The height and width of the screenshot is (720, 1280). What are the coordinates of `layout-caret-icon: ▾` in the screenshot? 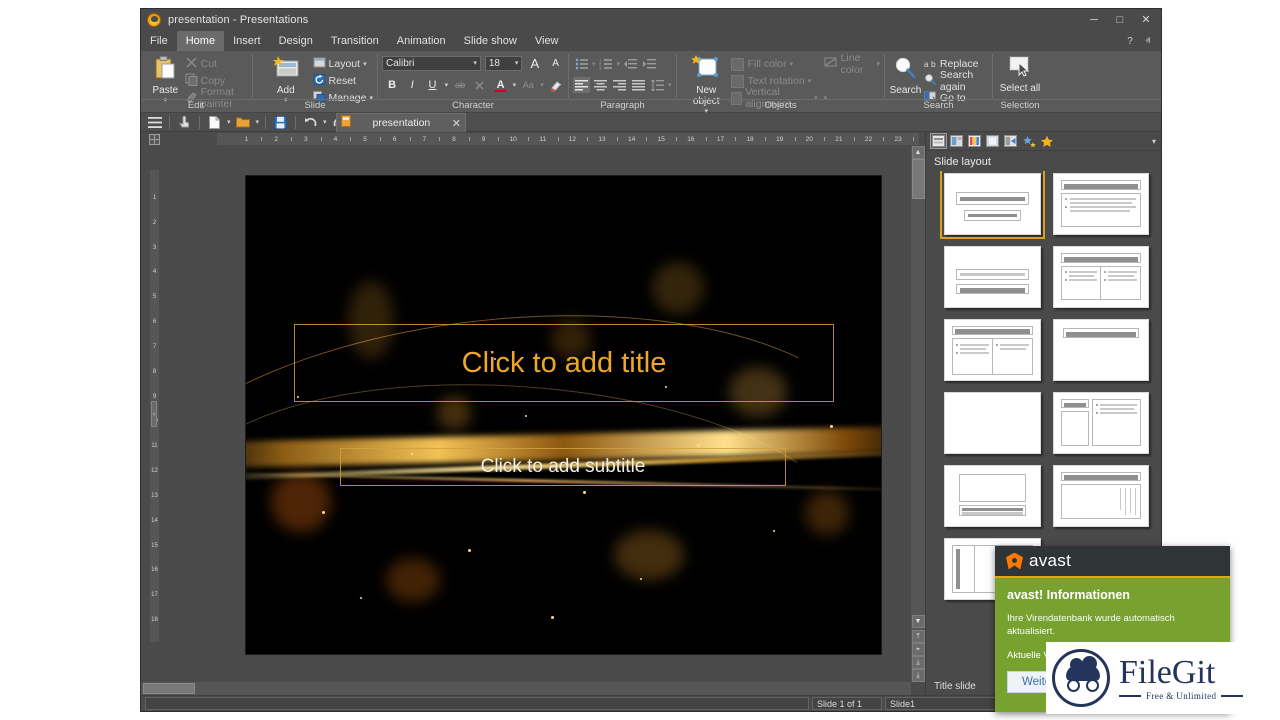 It's located at (365, 64).